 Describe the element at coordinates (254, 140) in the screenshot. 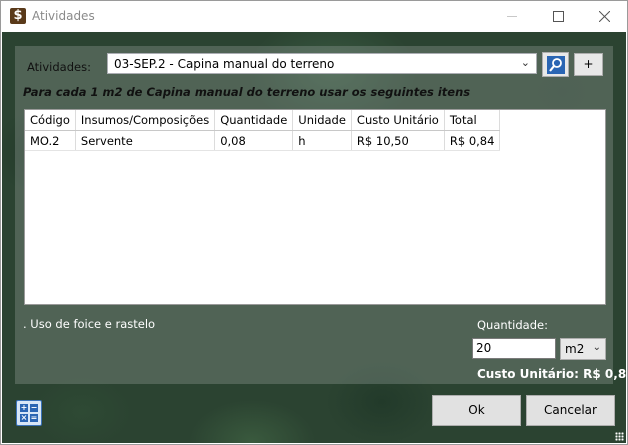

I see `table-cell: 0,08` at that location.